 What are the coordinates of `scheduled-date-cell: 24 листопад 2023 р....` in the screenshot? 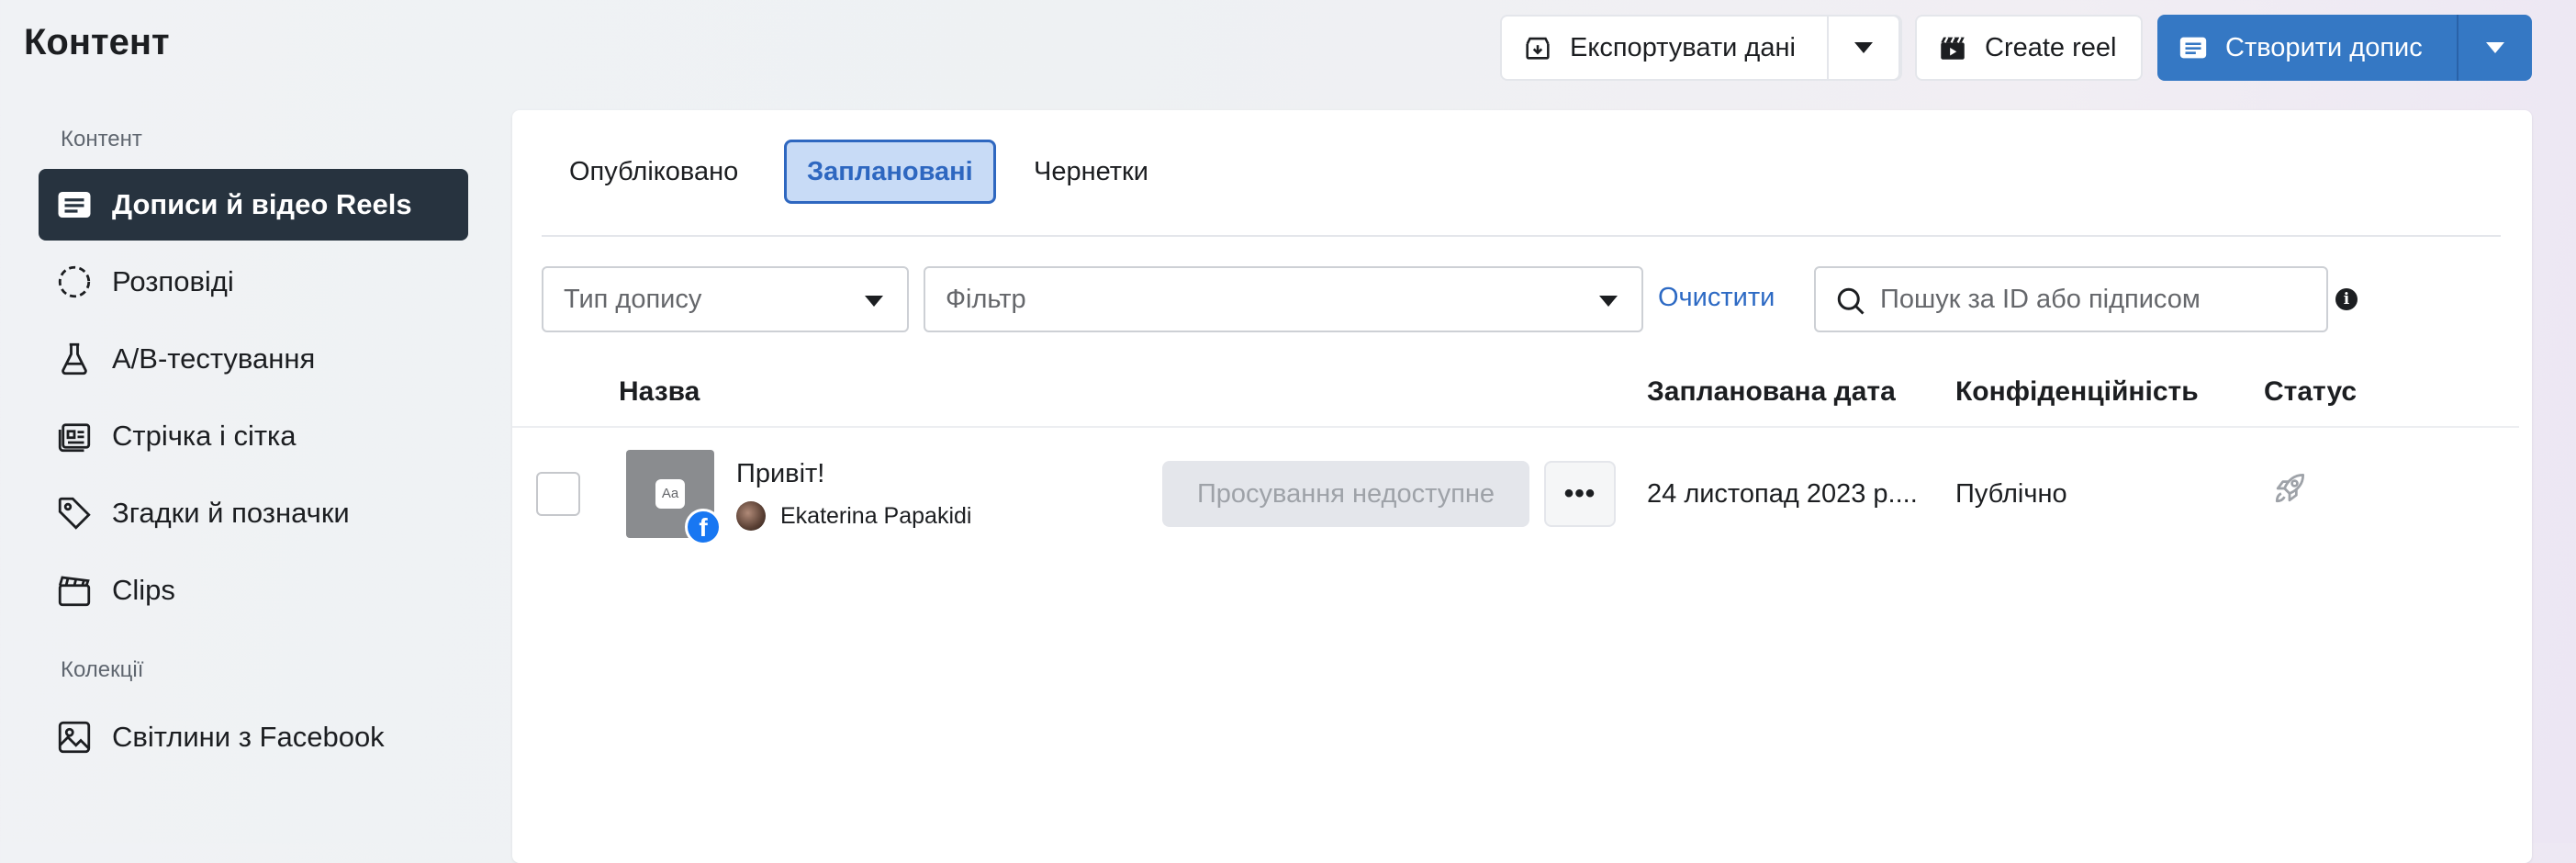 It's located at (1782, 494).